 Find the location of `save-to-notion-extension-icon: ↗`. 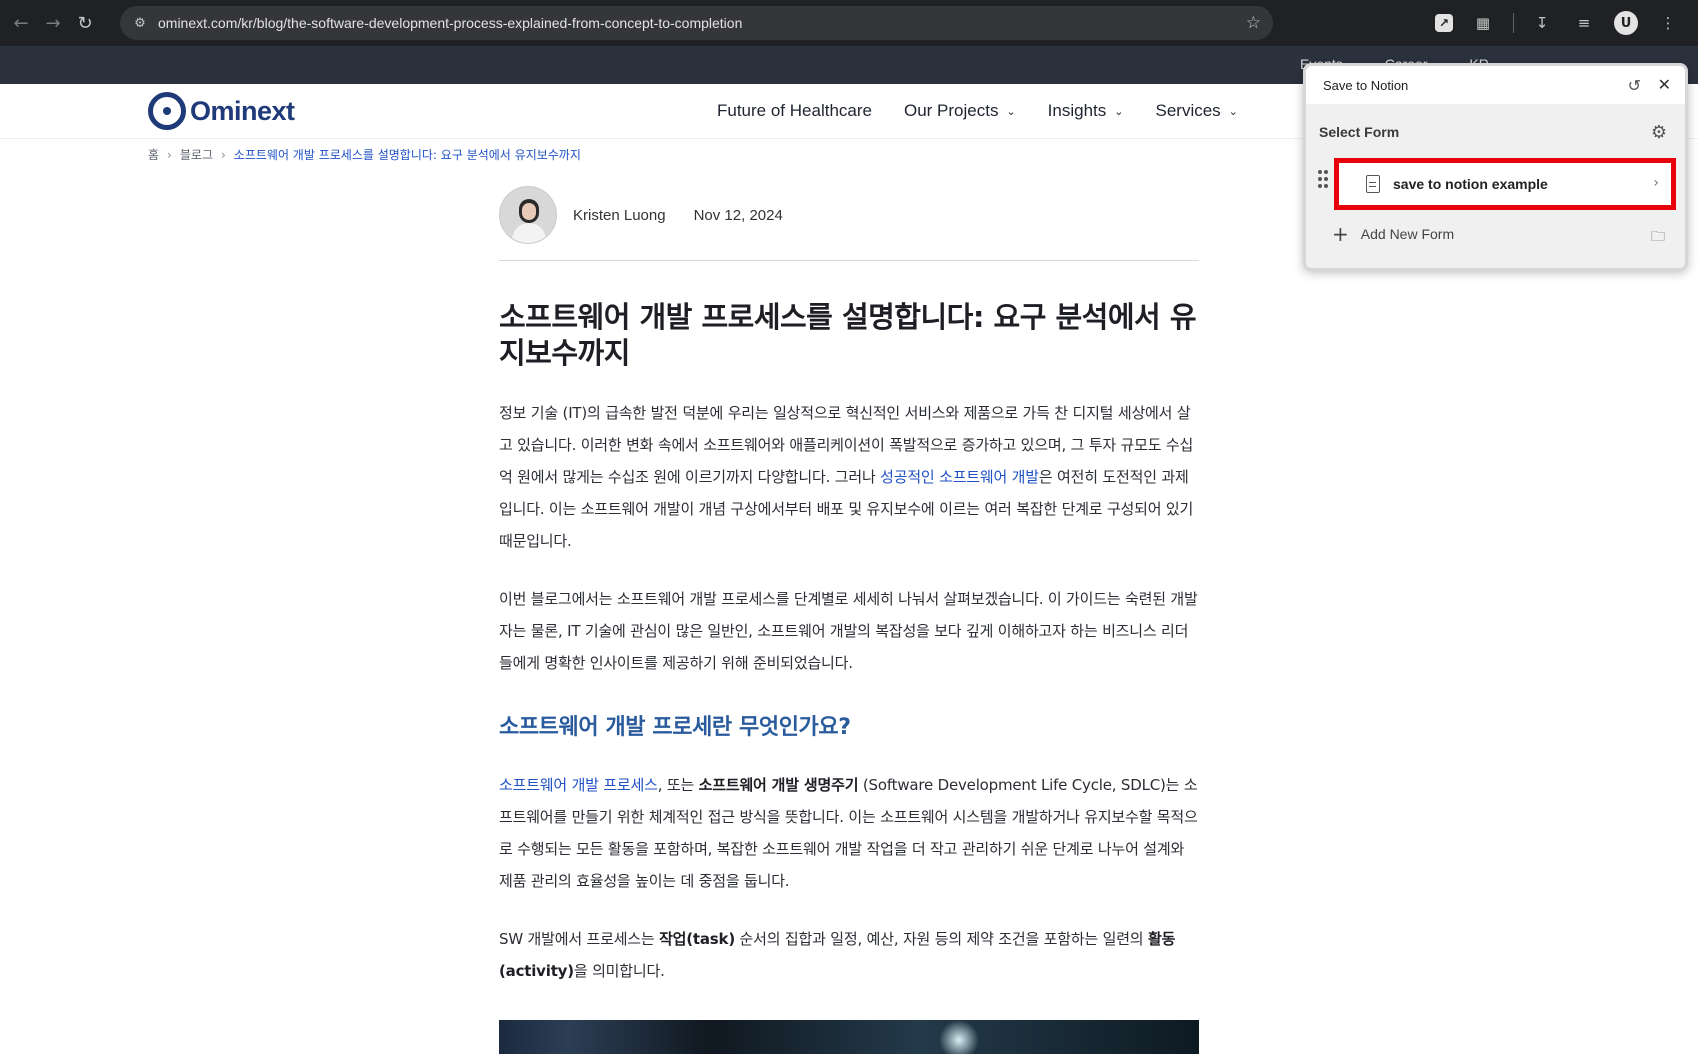

save-to-notion-extension-icon: ↗ is located at coordinates (1444, 23).